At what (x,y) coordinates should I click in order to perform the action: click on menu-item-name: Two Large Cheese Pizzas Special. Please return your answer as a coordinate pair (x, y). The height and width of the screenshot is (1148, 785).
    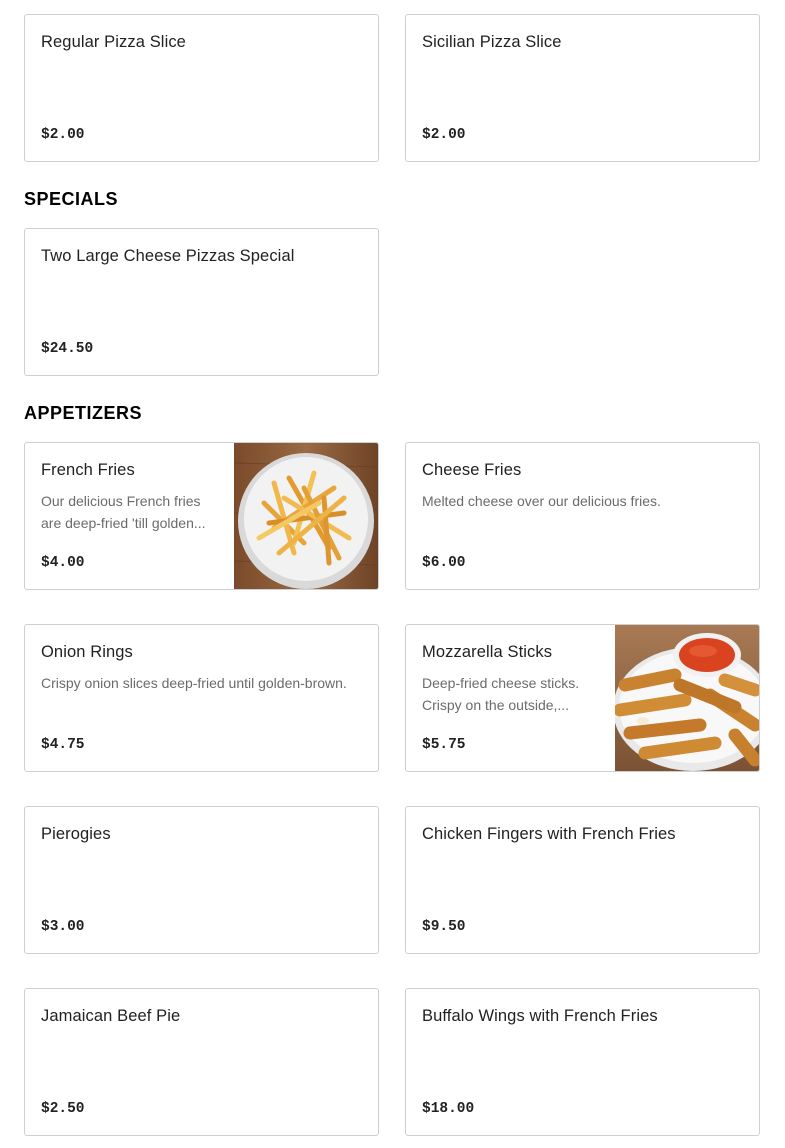
    Looking at the image, I should click on (168, 256).